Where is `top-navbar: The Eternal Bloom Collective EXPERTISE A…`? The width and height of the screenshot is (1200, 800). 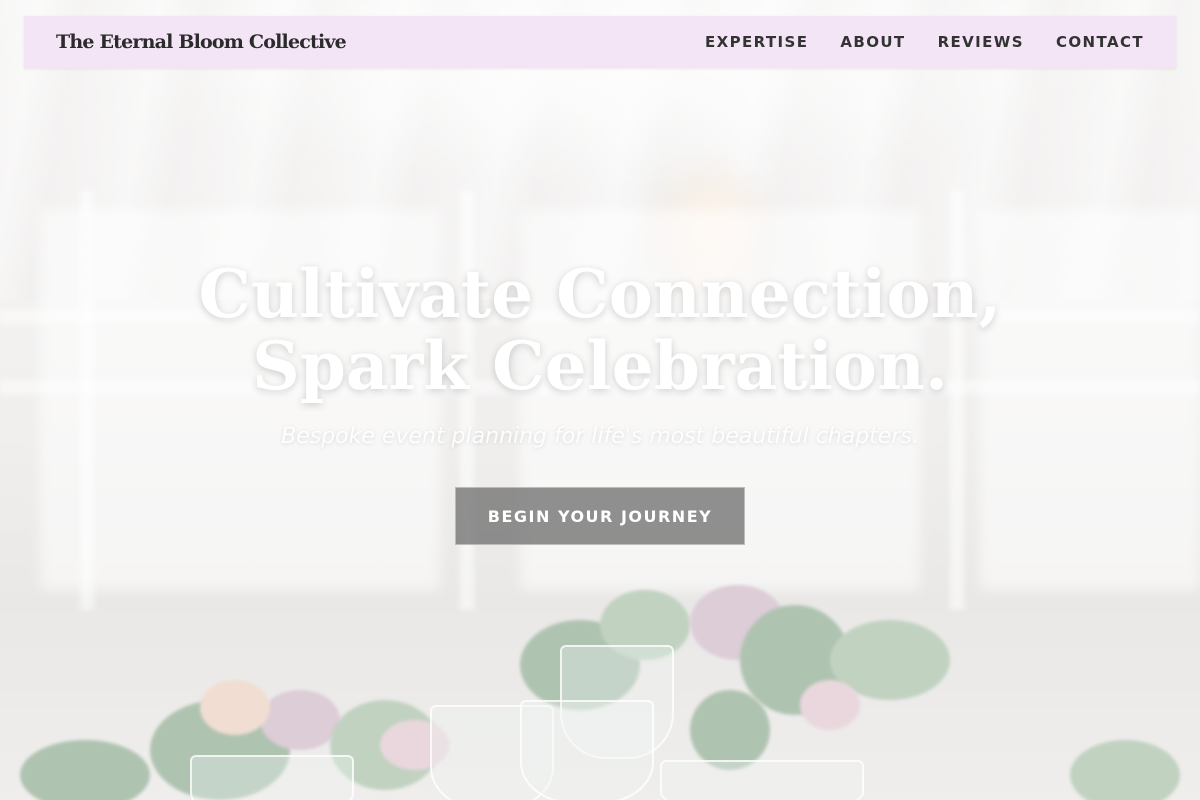 top-navbar: The Eternal Bloom Collective EXPERTISE A… is located at coordinates (600, 42).